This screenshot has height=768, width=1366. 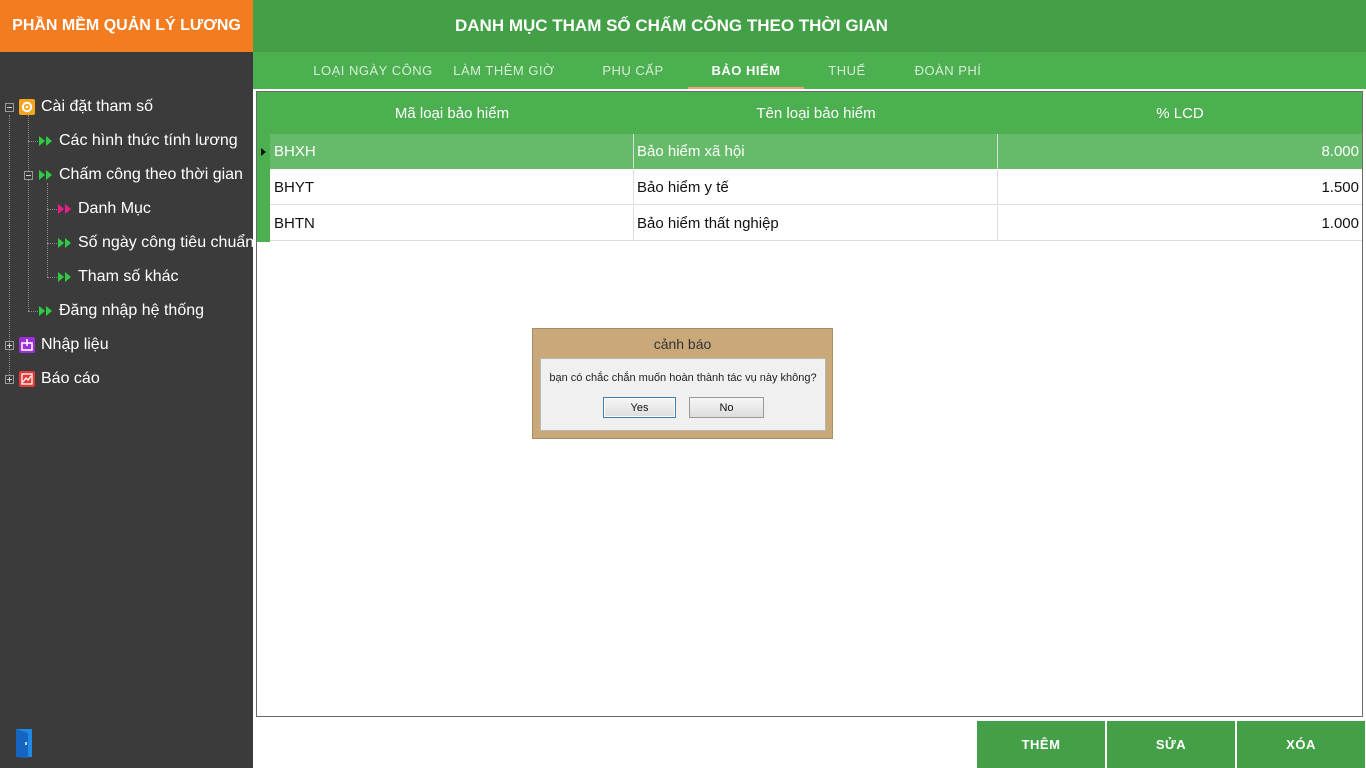 I want to click on sidebar-item-label: Đăng nhập hệ thống, so click(x=132, y=310).